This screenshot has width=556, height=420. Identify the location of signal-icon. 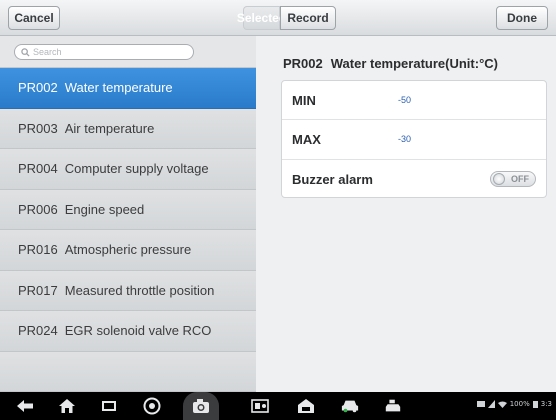
(491, 404).